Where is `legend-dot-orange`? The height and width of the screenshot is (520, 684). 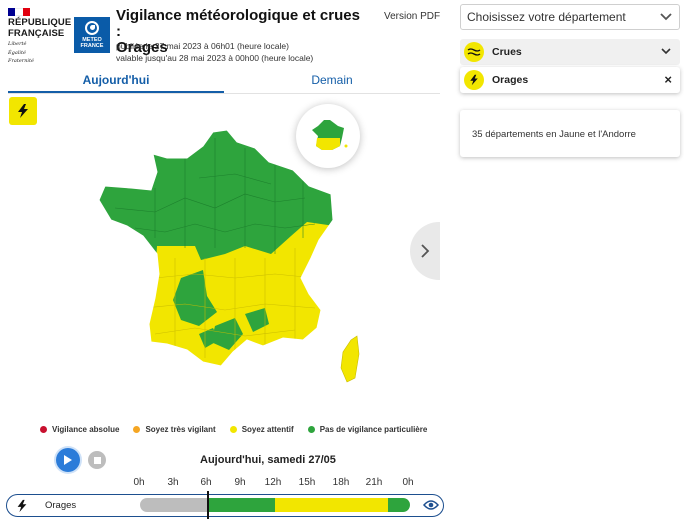 legend-dot-orange is located at coordinates (137, 429).